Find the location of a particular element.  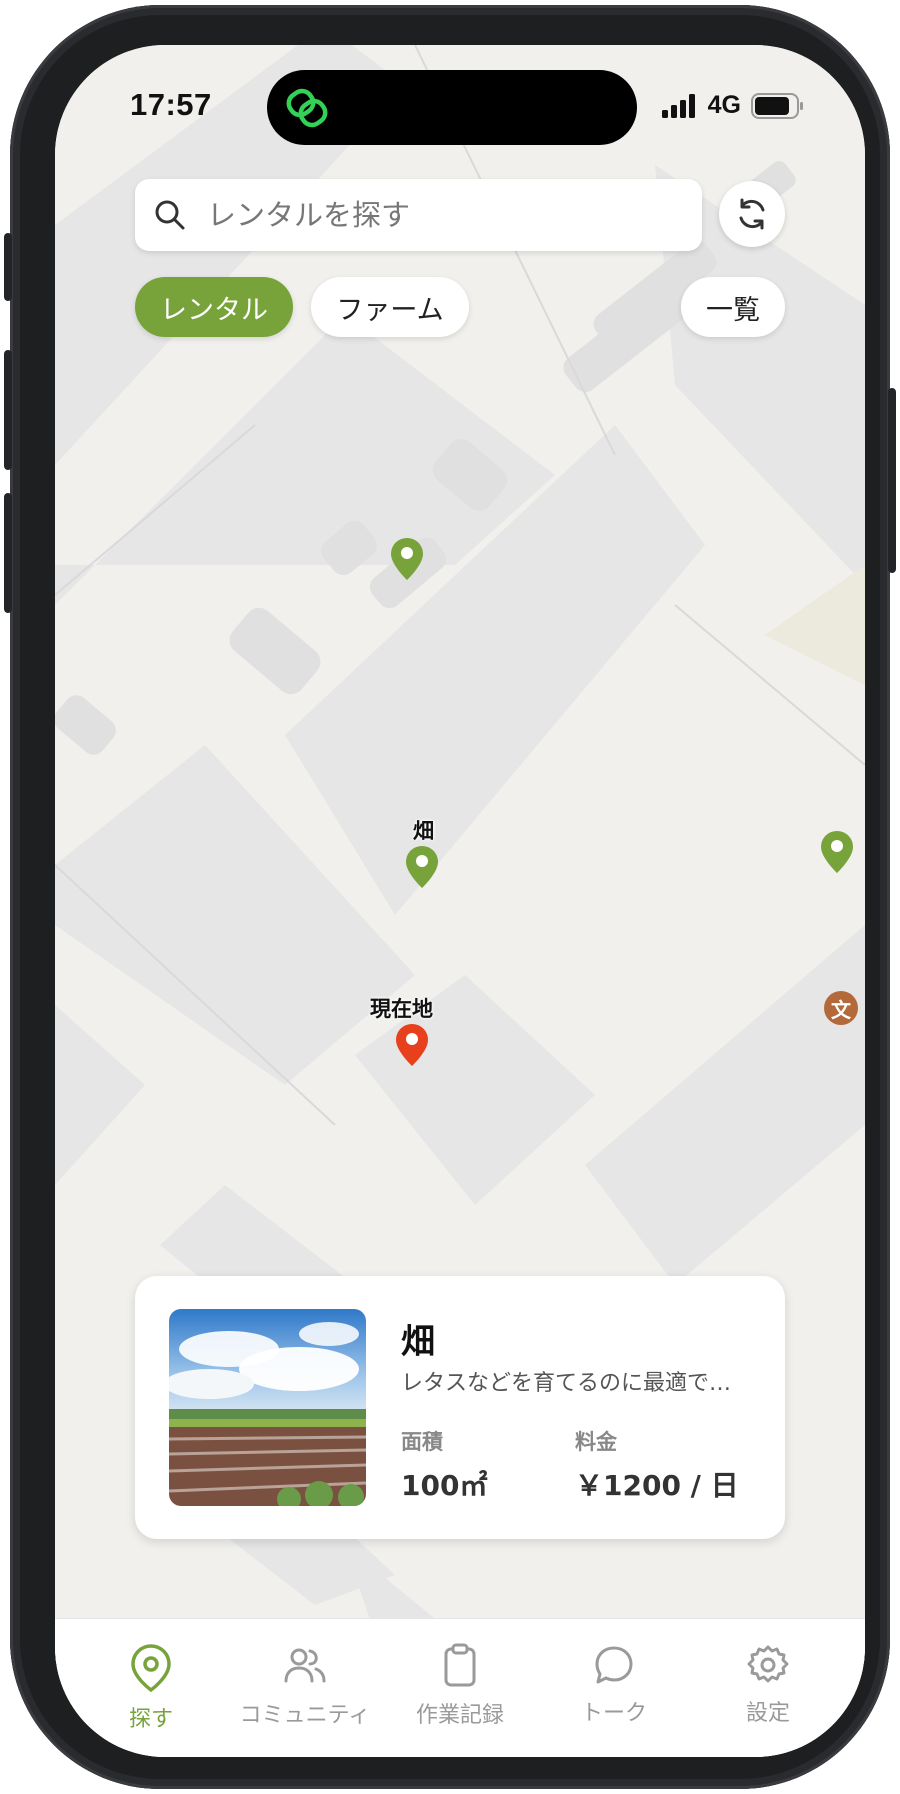

tab-label: 設定 is located at coordinates (767, 1713).